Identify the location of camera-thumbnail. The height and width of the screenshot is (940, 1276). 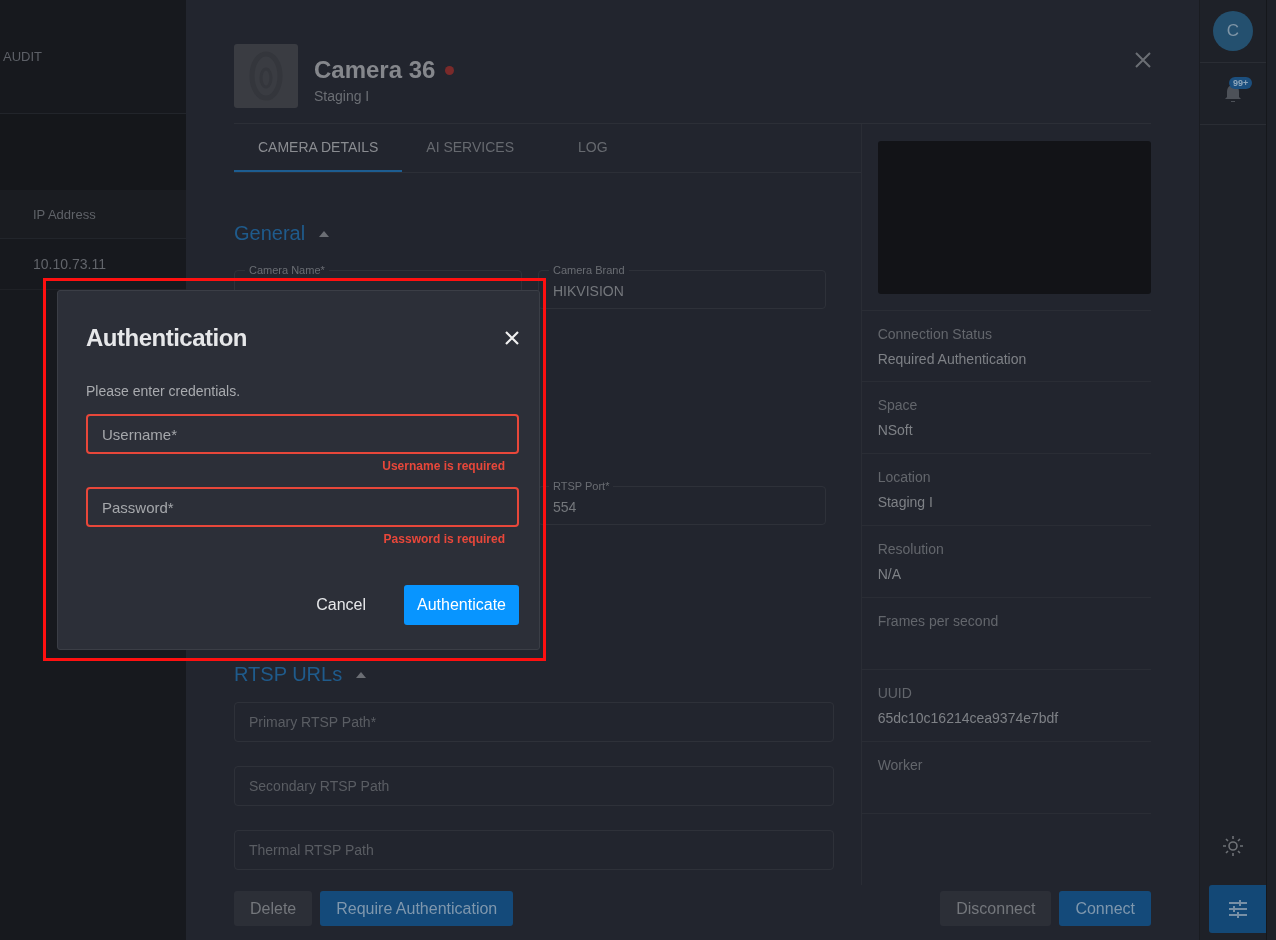
(266, 76).